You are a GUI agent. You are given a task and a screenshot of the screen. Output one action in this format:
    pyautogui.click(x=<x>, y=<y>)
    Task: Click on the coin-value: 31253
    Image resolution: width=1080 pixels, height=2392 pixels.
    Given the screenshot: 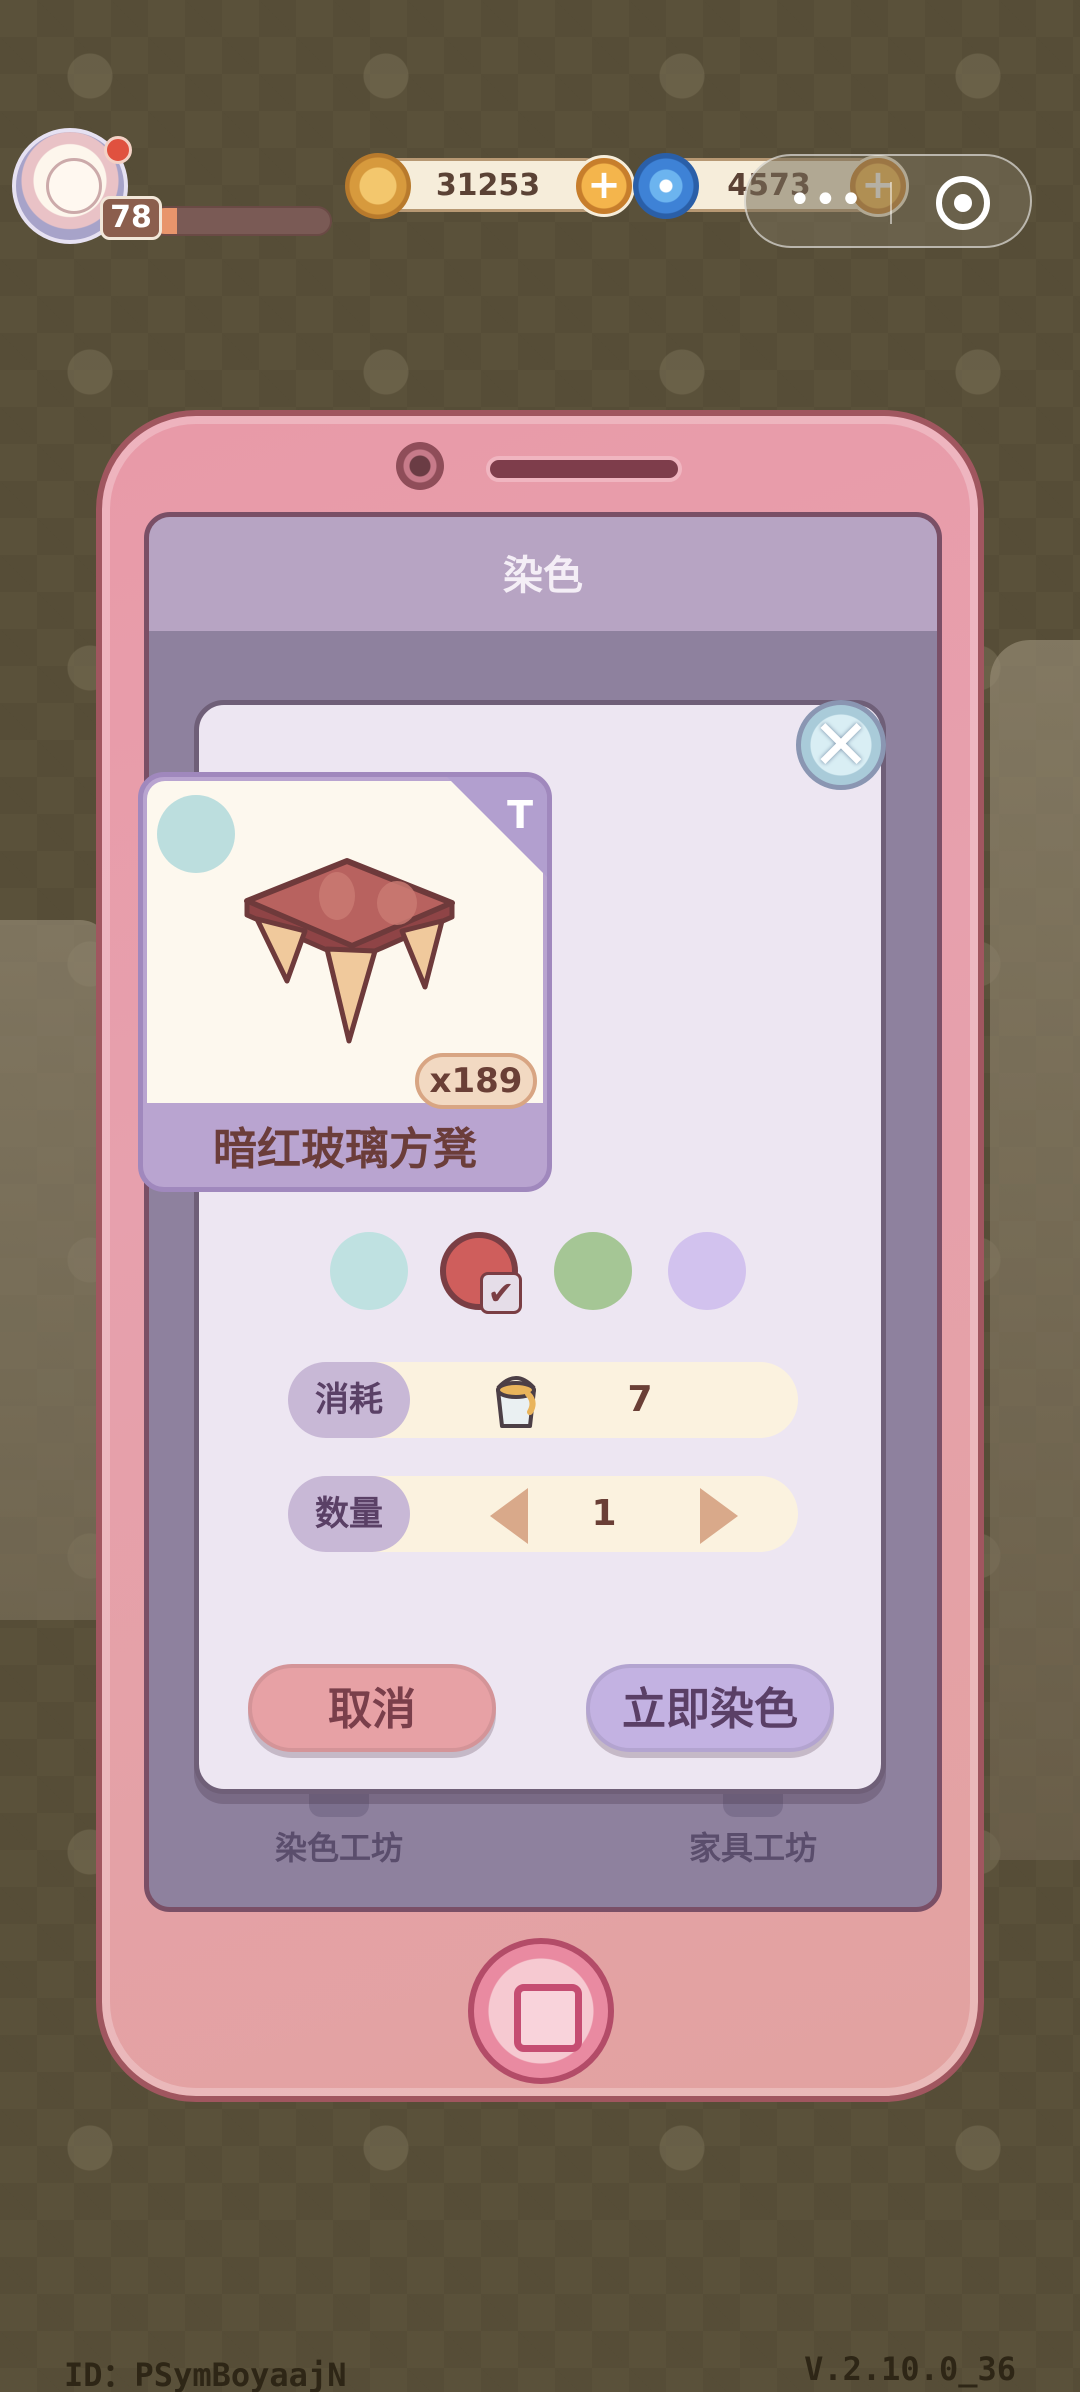 What is the action you would take?
    pyautogui.click(x=488, y=185)
    